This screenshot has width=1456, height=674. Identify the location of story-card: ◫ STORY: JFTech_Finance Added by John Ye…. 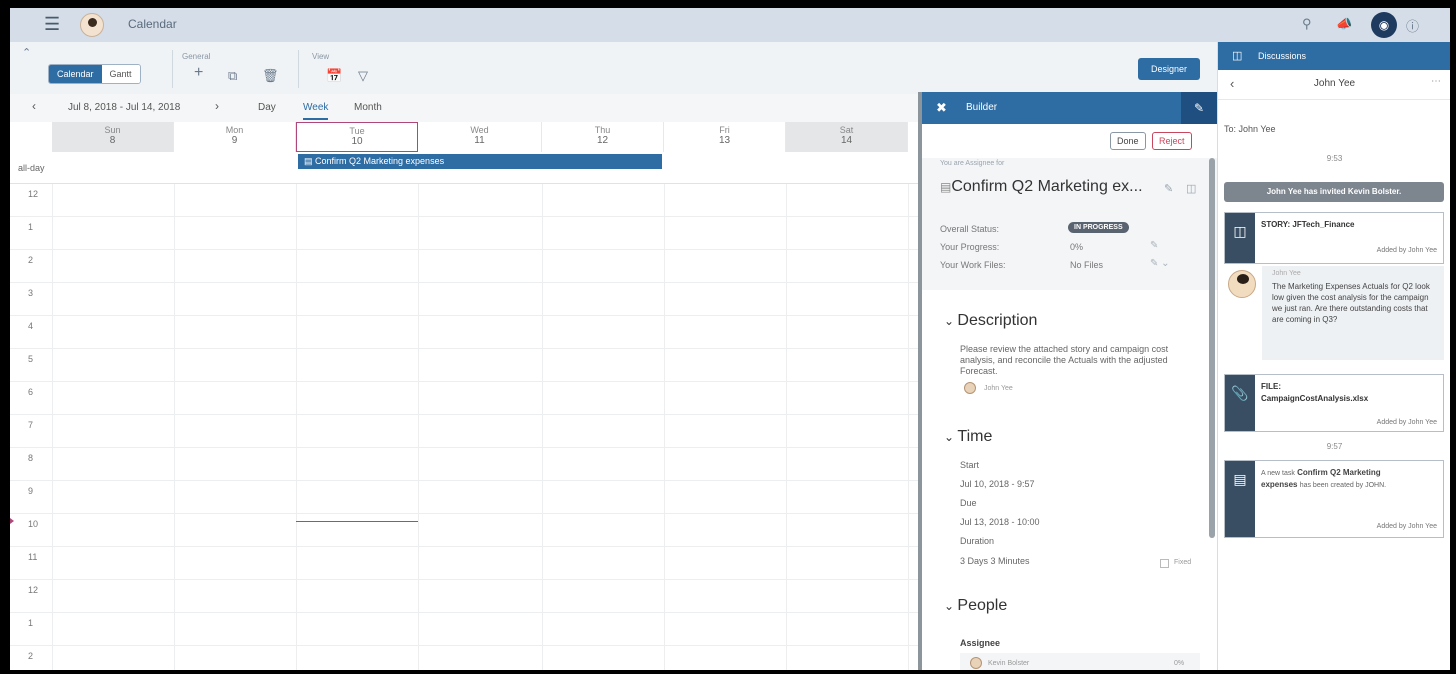
(1334, 238).